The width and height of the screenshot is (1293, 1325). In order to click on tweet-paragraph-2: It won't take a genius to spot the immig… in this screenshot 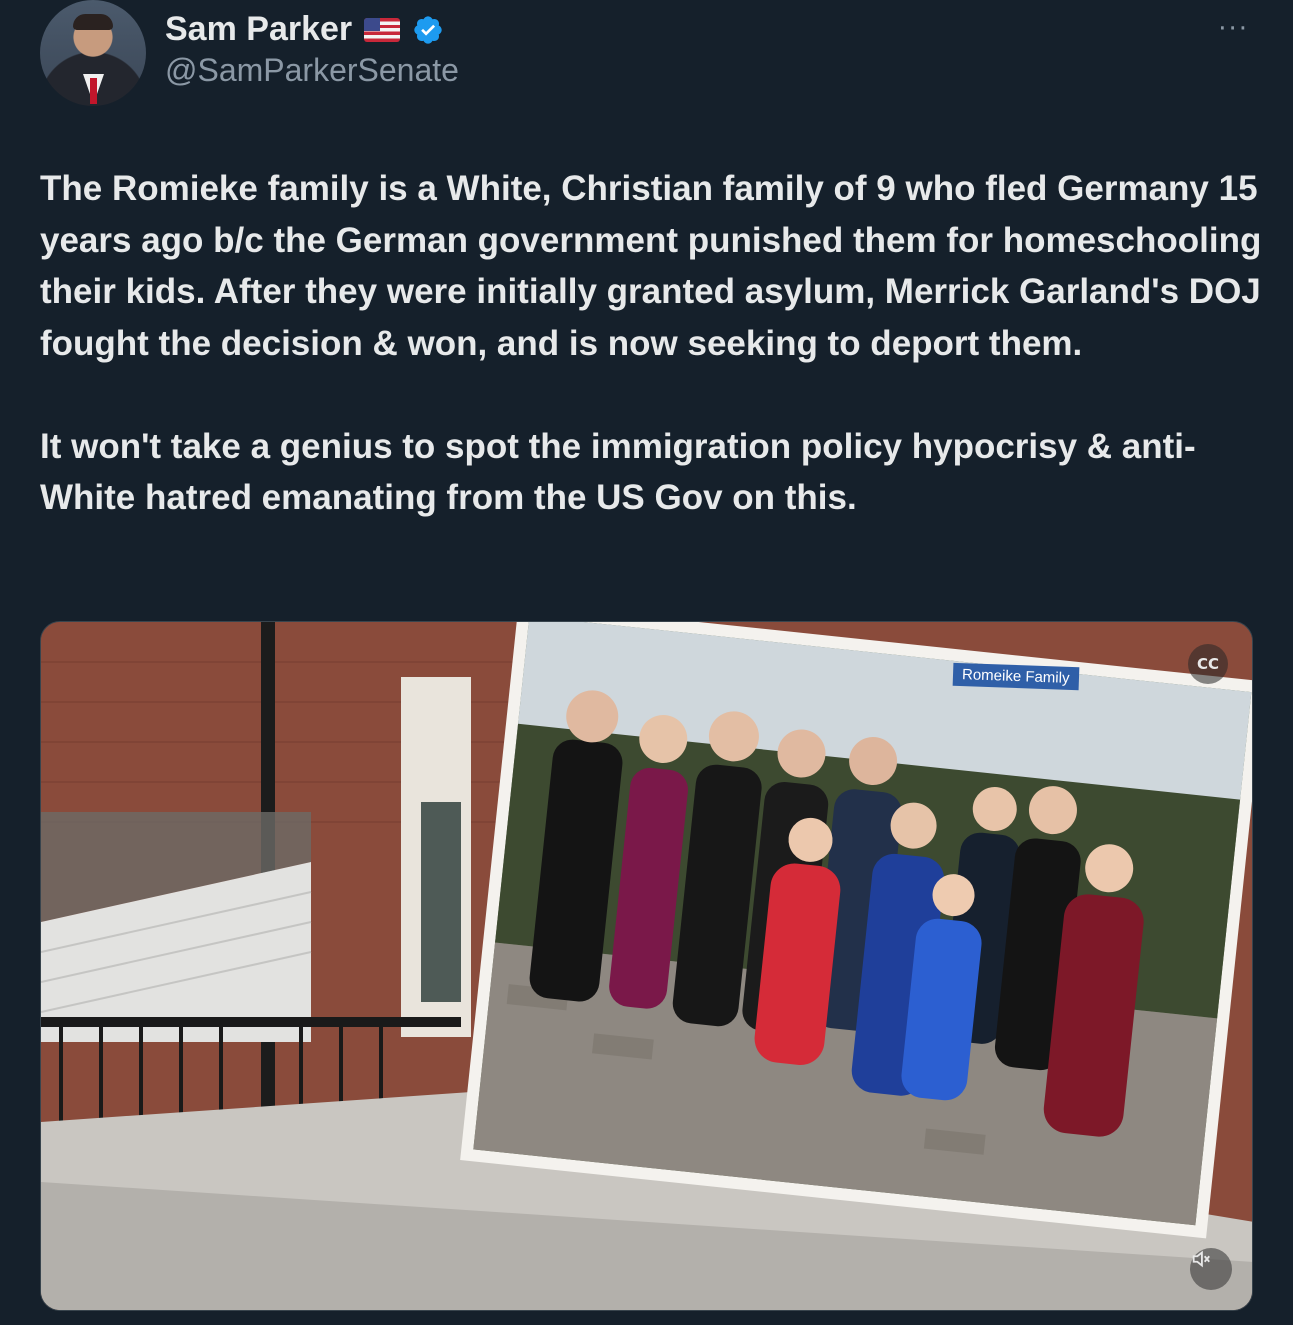, I will do `click(618, 472)`.